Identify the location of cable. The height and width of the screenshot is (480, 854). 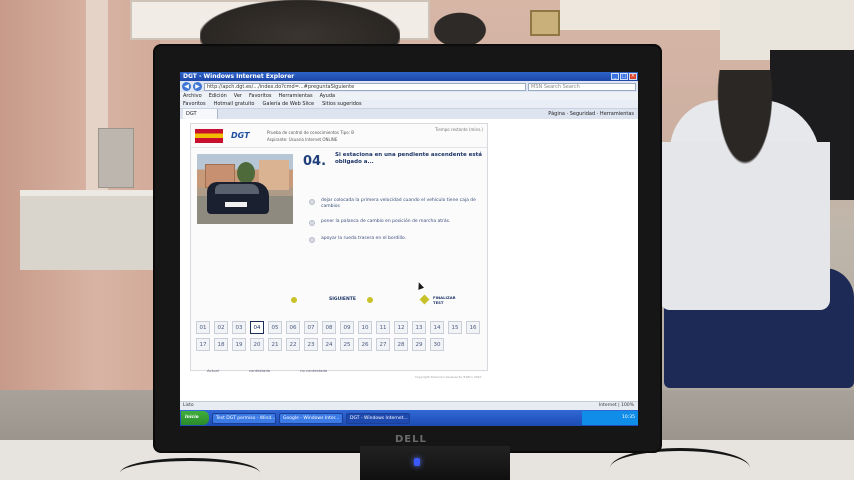
(680, 464).